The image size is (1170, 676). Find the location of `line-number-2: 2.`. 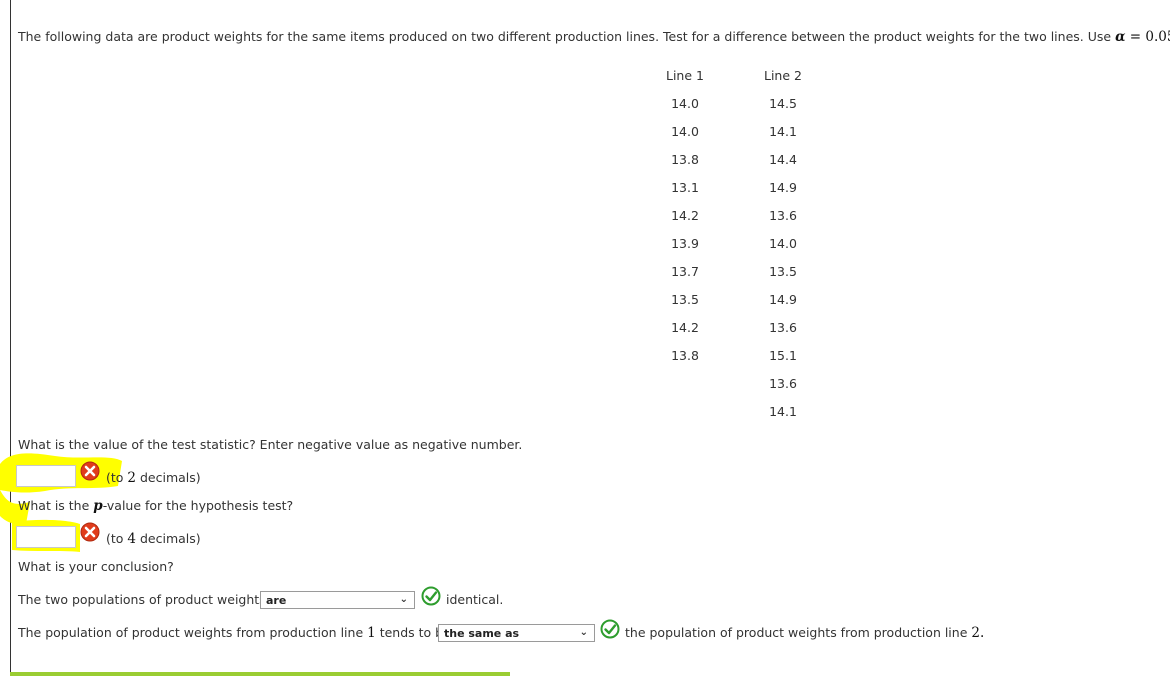

line-number-2: 2. is located at coordinates (977, 633).